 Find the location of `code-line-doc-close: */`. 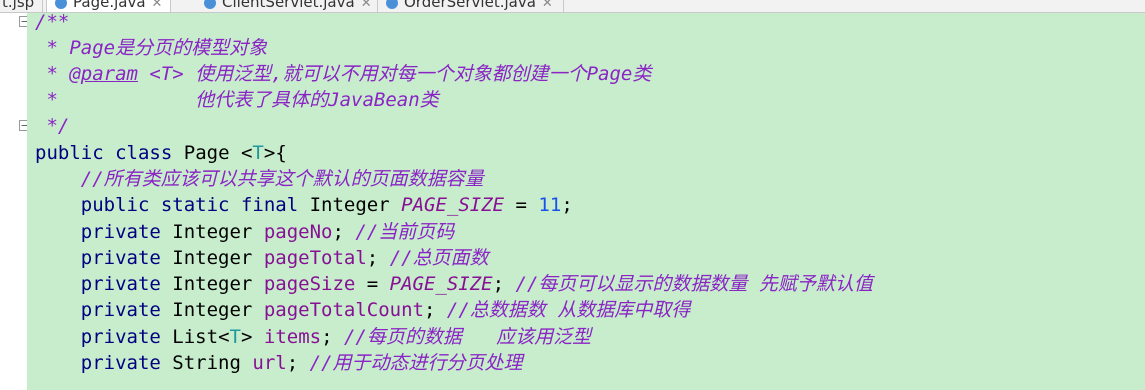

code-line-doc-close: */ is located at coordinates (52, 126).